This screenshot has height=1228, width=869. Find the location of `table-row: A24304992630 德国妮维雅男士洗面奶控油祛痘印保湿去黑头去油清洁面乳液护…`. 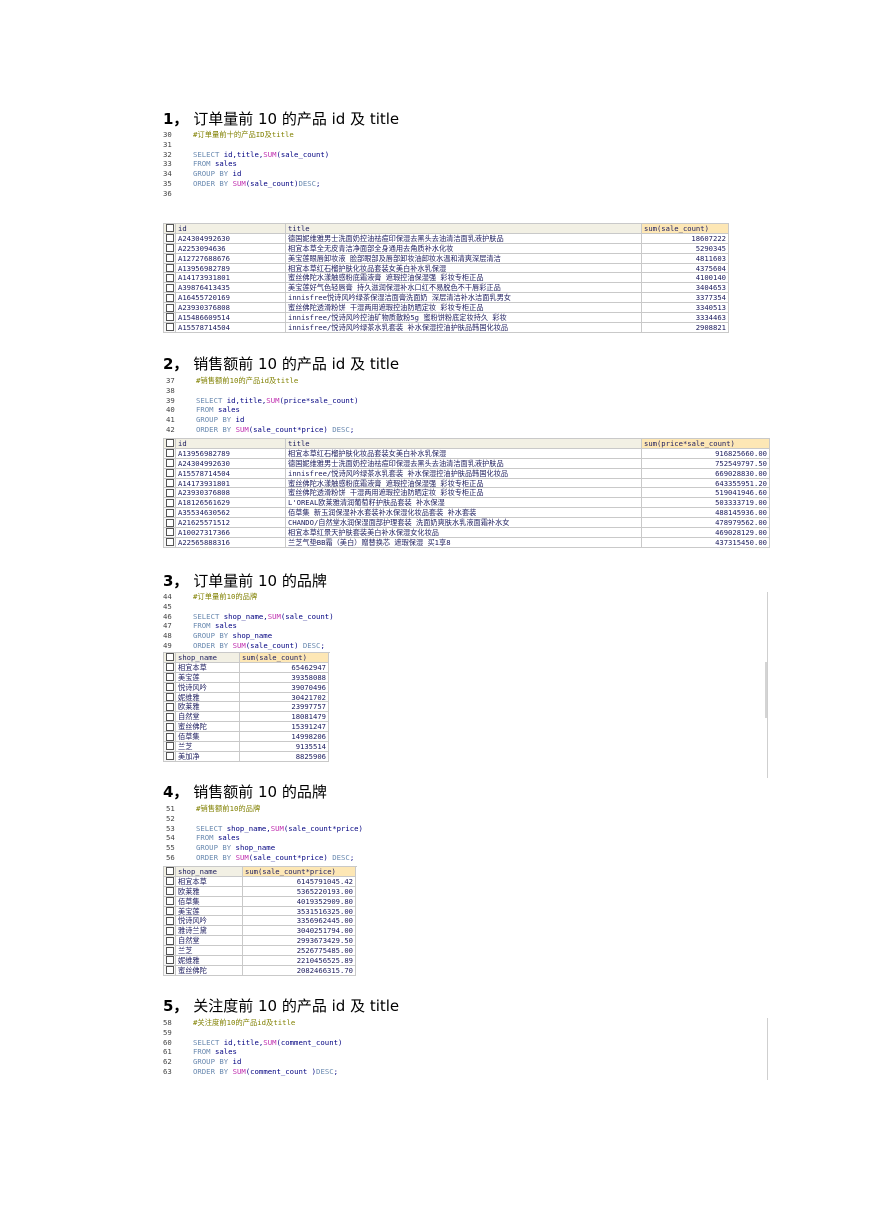

table-row: A24304992630 德国妮维雅男士洗面奶控油祛痘印保湿去黑头去油清洁面乳液护… is located at coordinates (446, 238).